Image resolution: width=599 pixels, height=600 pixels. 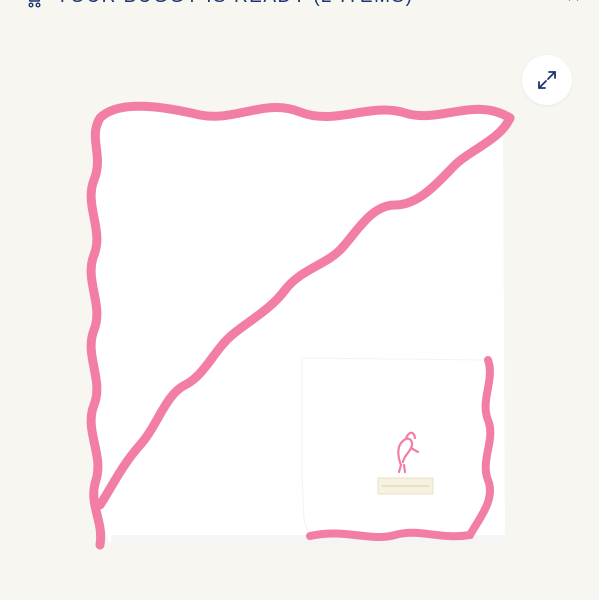 I want to click on buggy-icon, so click(x=34, y=4).